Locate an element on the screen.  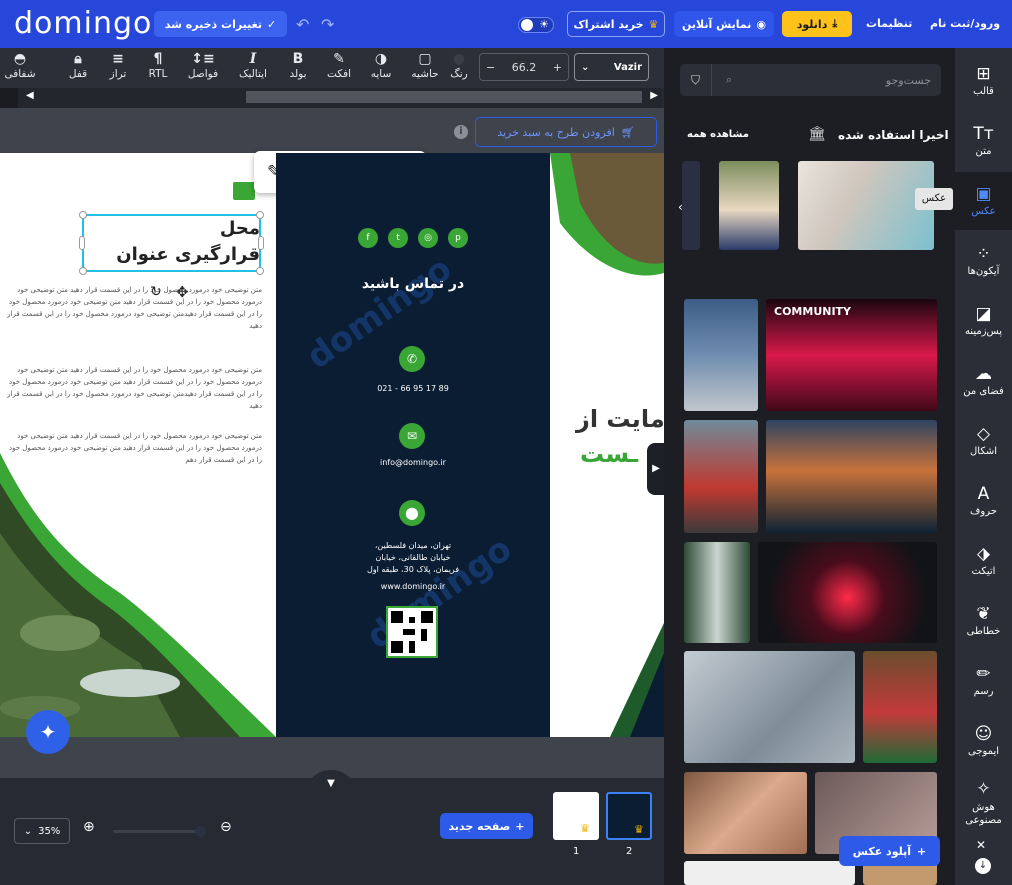
minus-icon: − is located at coordinates (490, 67).